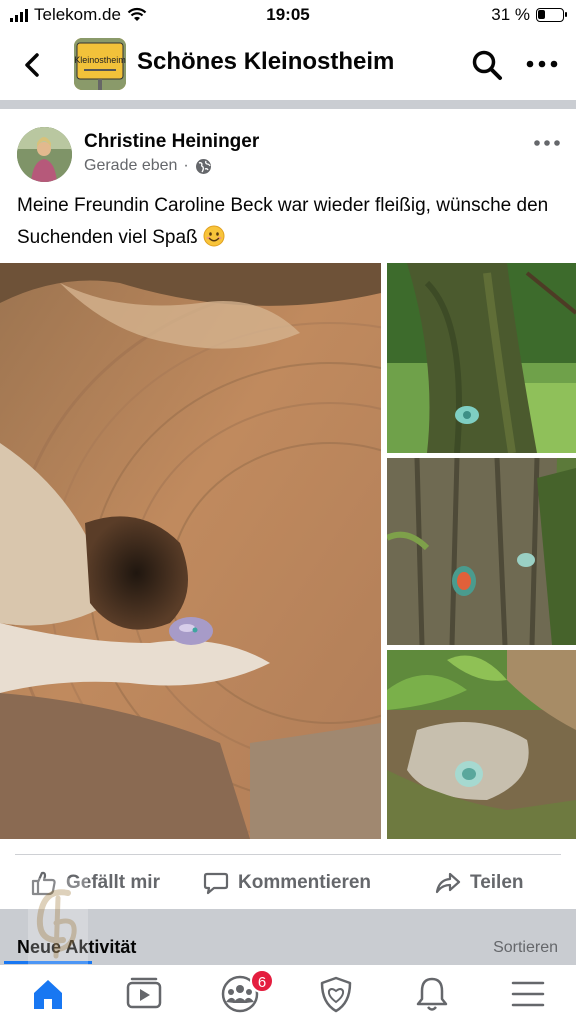 The image size is (576, 1024). What do you see at coordinates (288, 994) in the screenshot?
I see `bottom-tab-bar: 6` at bounding box center [288, 994].